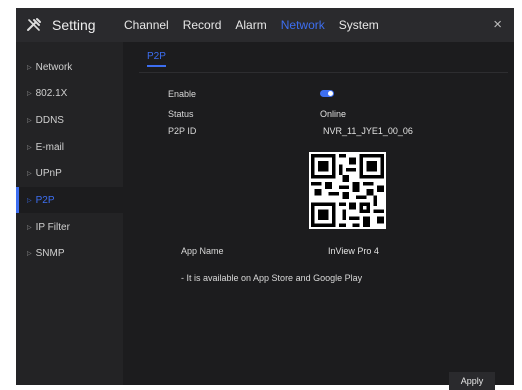  Describe the element at coordinates (69, 93) in the screenshot. I see `sidebar-item-802-1x: ▷ 802.1X` at that location.